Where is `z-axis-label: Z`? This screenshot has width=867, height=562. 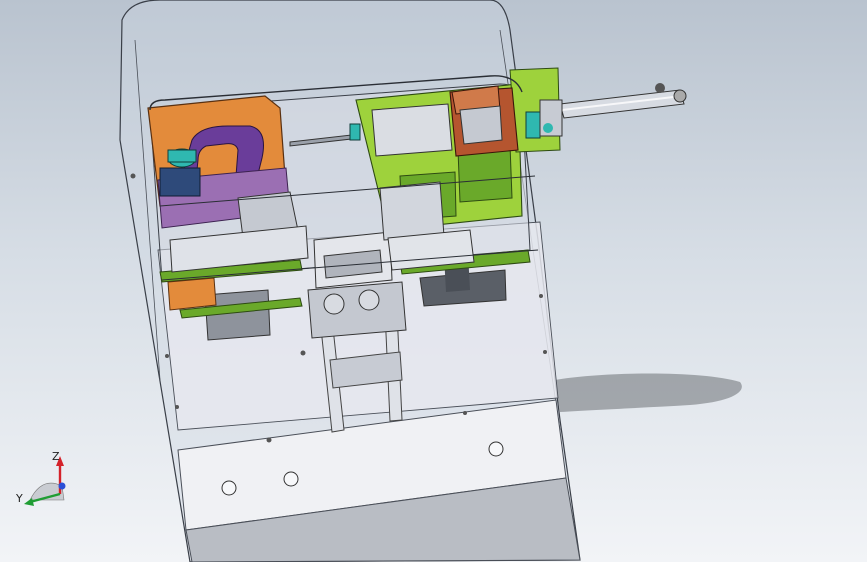 z-axis-label: Z is located at coordinates (56, 456).